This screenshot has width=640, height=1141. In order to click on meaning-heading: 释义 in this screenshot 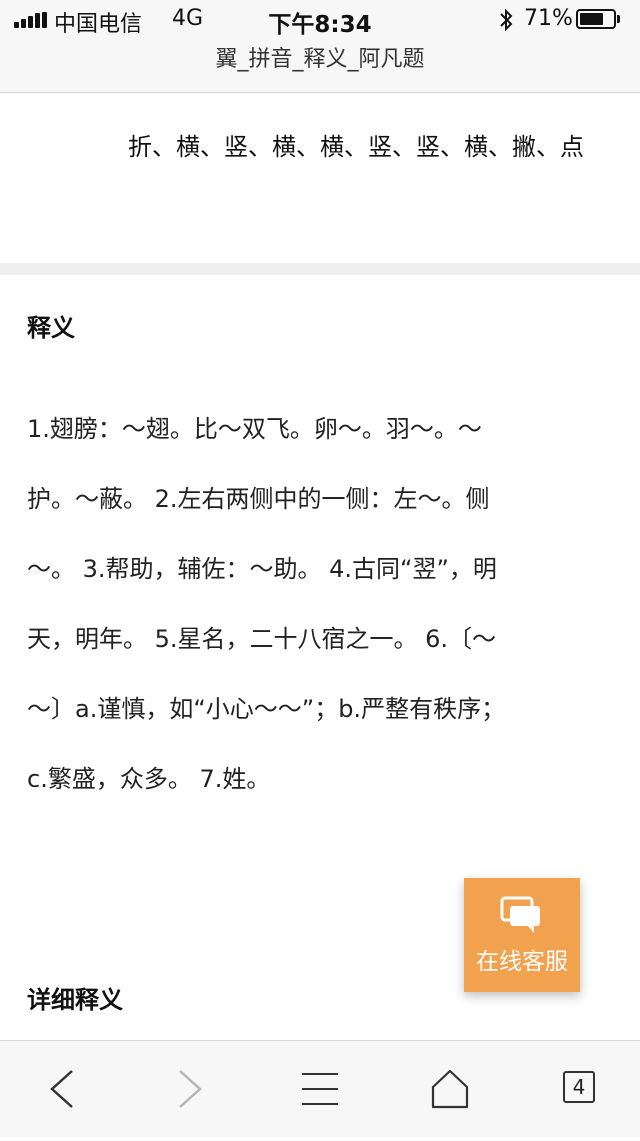, I will do `click(51, 328)`.